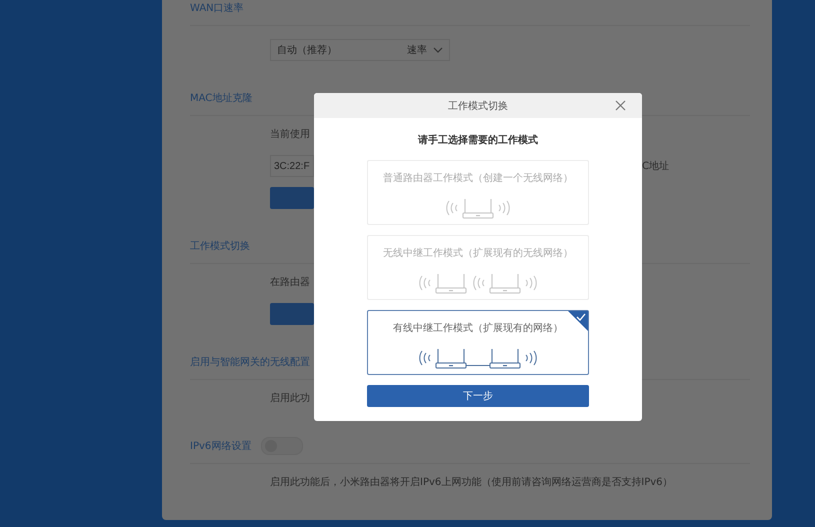 The width and height of the screenshot is (815, 527). What do you see at coordinates (578, 321) in the screenshot?
I see `checkmark-icon` at bounding box center [578, 321].